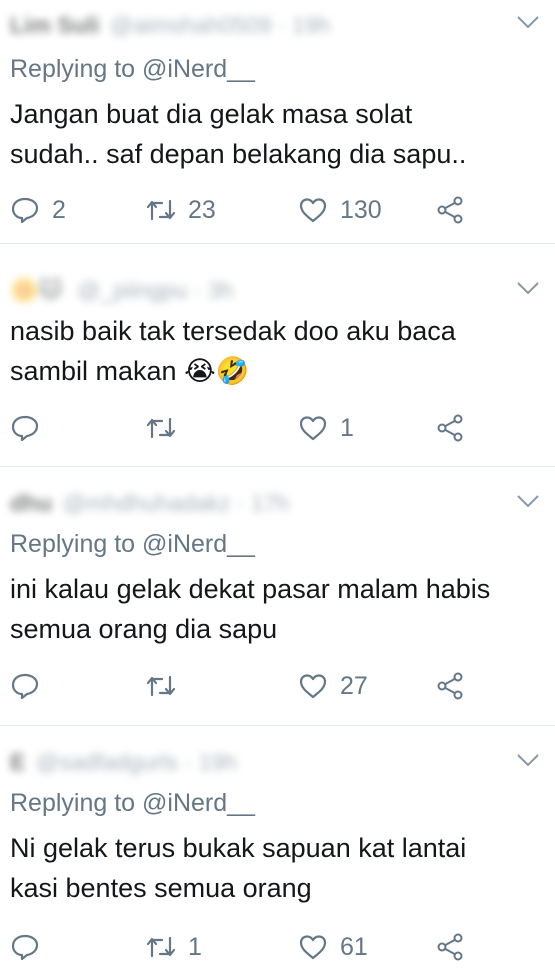 This screenshot has height=972, width=555. I want to click on tweet-text-line: sudah.. saf depan belakang dia sapu.., so click(238, 154).